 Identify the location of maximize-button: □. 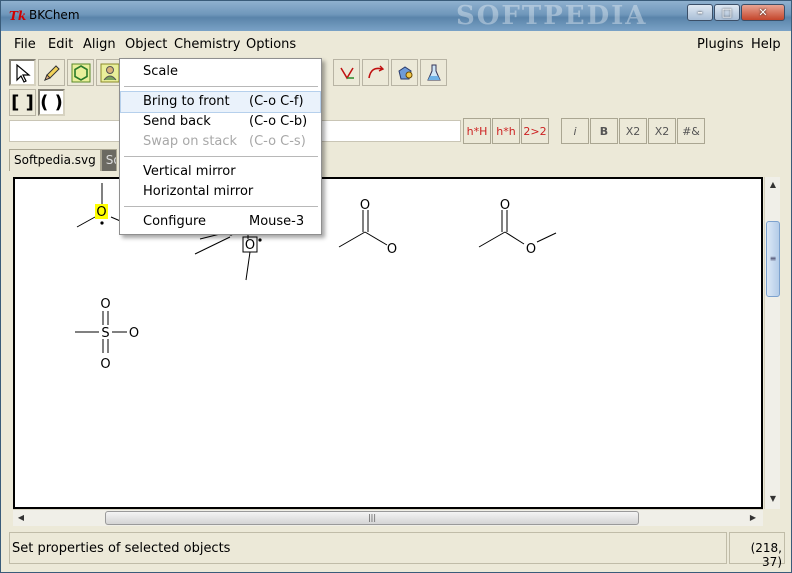
(727, 12).